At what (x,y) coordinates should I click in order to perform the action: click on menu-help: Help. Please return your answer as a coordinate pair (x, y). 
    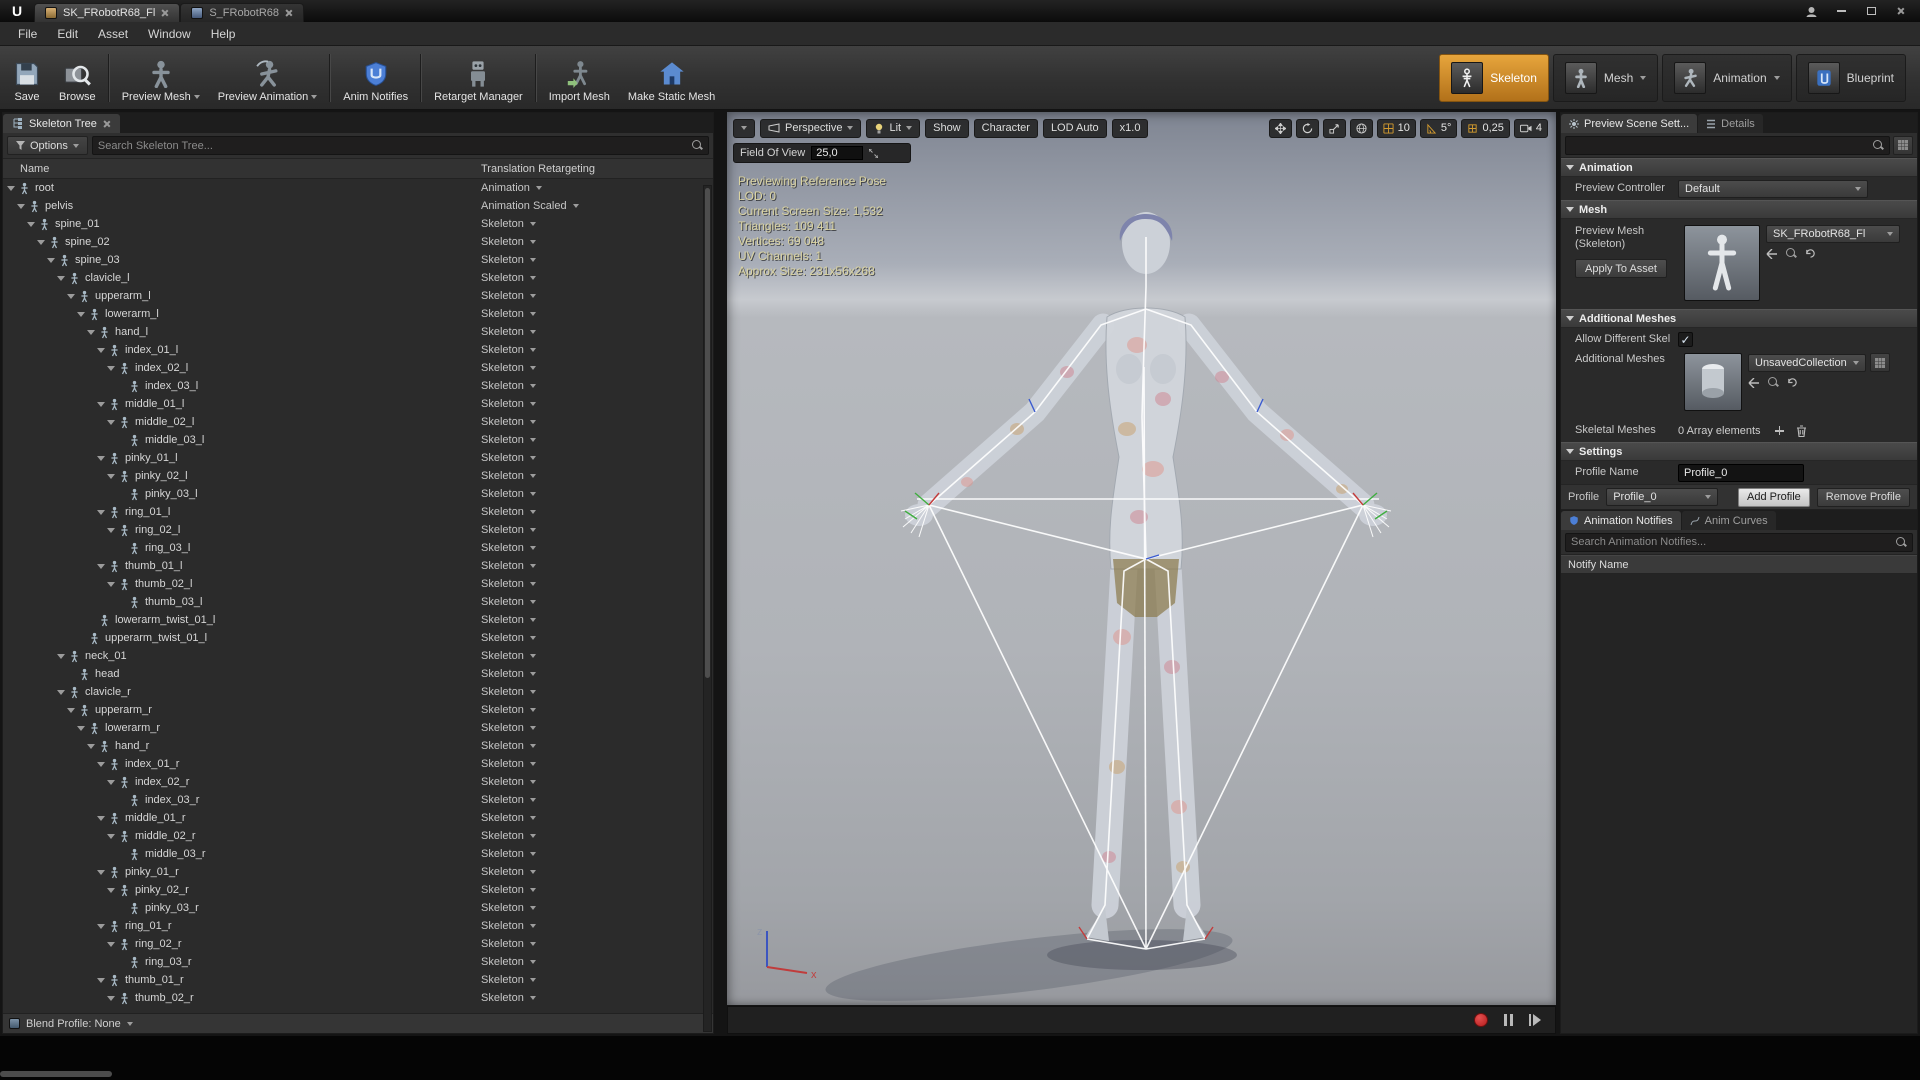
    Looking at the image, I should click on (223, 34).